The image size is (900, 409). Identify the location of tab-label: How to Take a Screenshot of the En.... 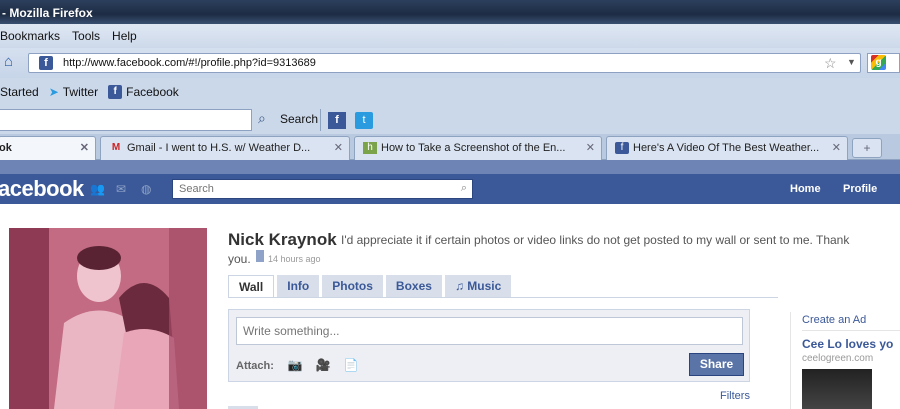
(473, 148).